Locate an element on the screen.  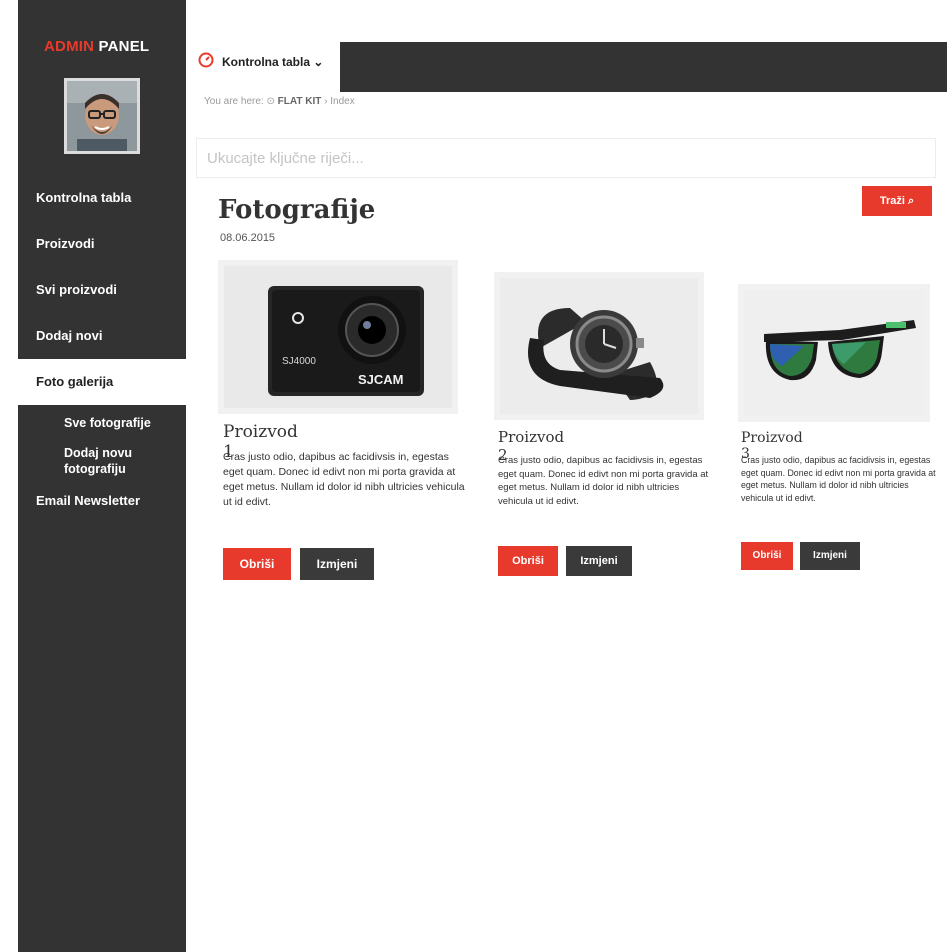
top-bar is located at coordinates (643, 67).